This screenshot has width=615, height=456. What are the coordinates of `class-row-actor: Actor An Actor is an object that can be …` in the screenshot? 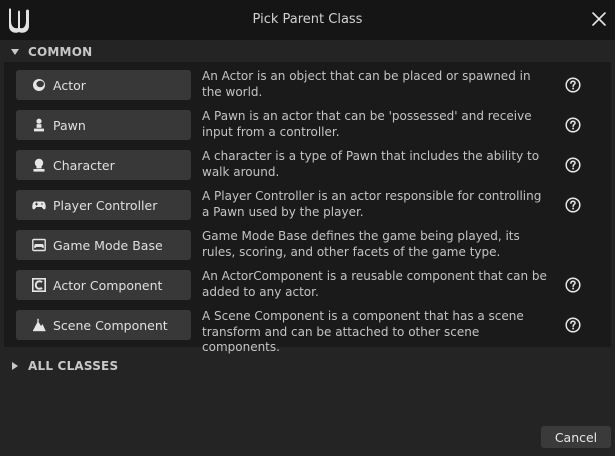 It's located at (307, 86).